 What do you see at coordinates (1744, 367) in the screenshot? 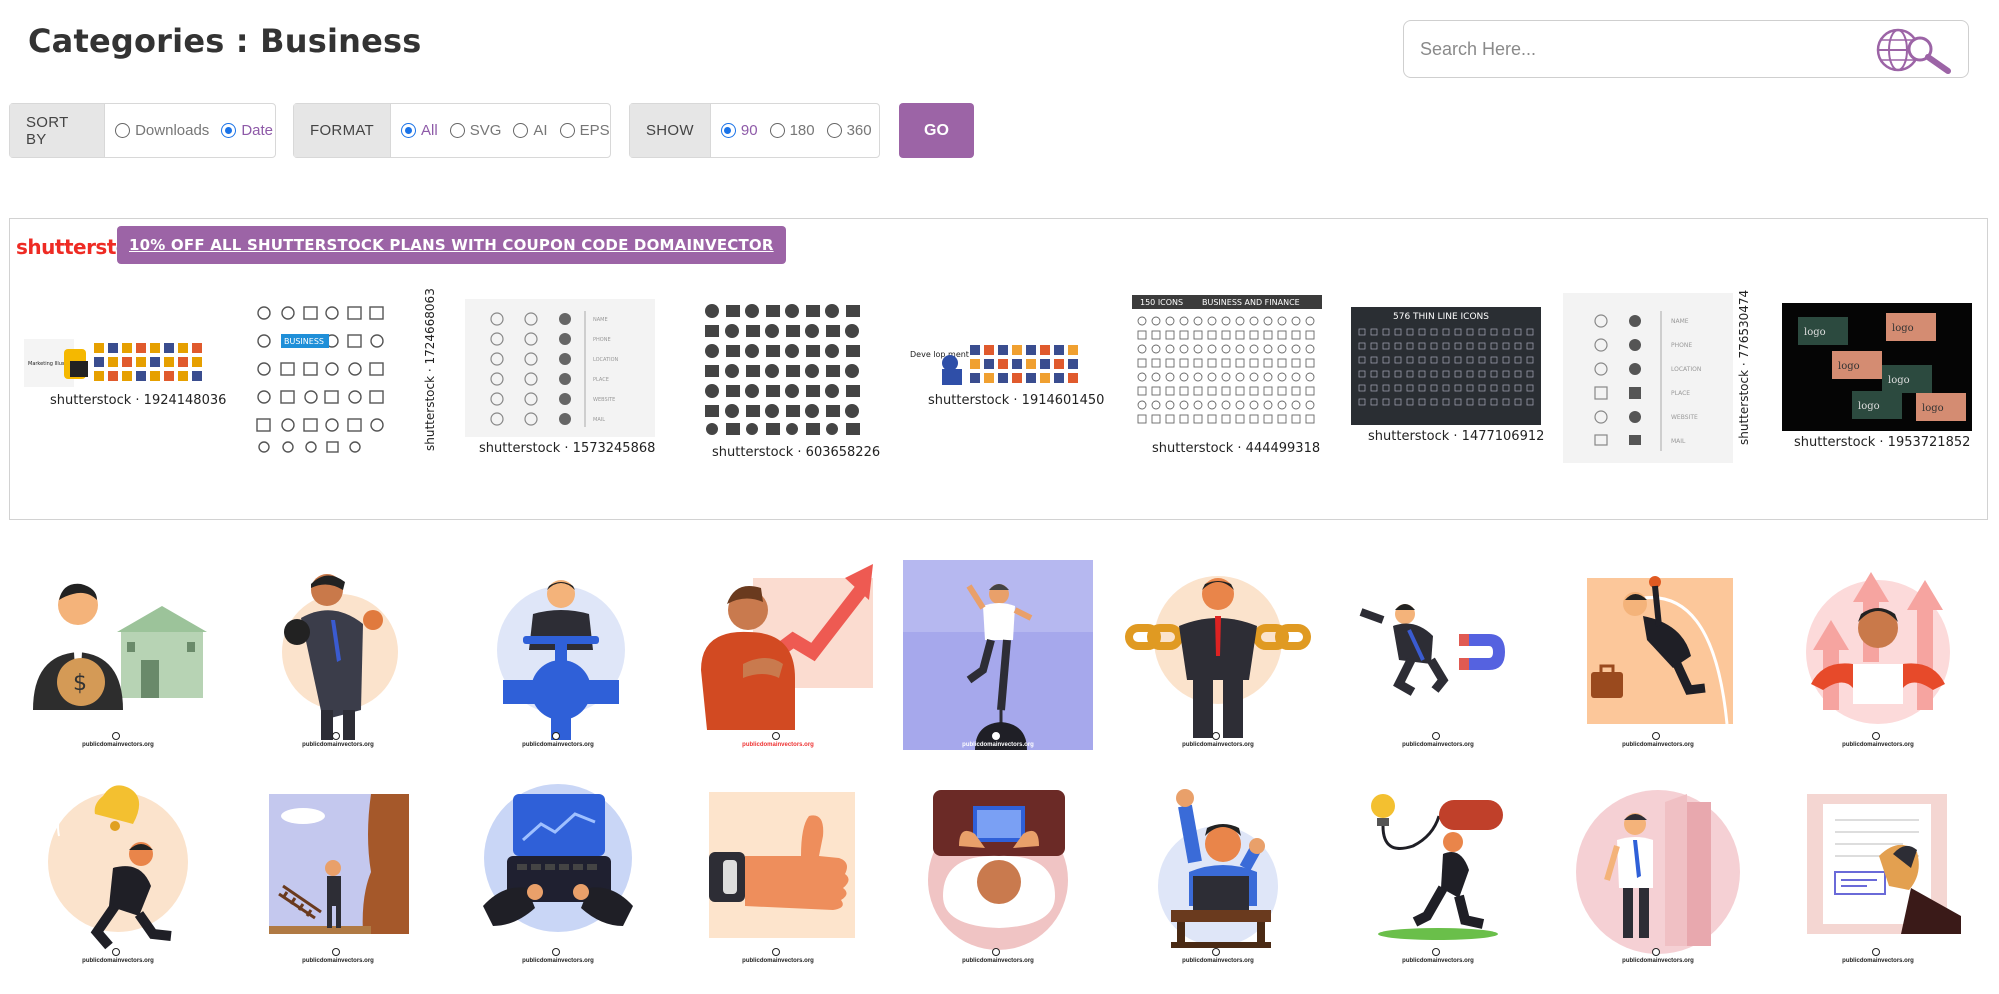
I see `shutterstock-caption: shutterstock · 776530474` at bounding box center [1744, 367].